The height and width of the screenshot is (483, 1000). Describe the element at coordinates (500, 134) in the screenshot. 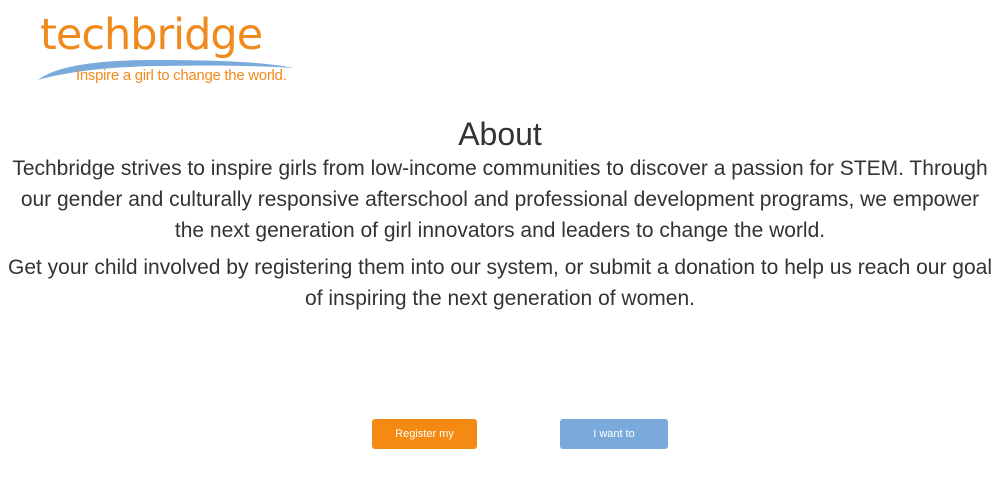

I see `about-heading: About` at that location.